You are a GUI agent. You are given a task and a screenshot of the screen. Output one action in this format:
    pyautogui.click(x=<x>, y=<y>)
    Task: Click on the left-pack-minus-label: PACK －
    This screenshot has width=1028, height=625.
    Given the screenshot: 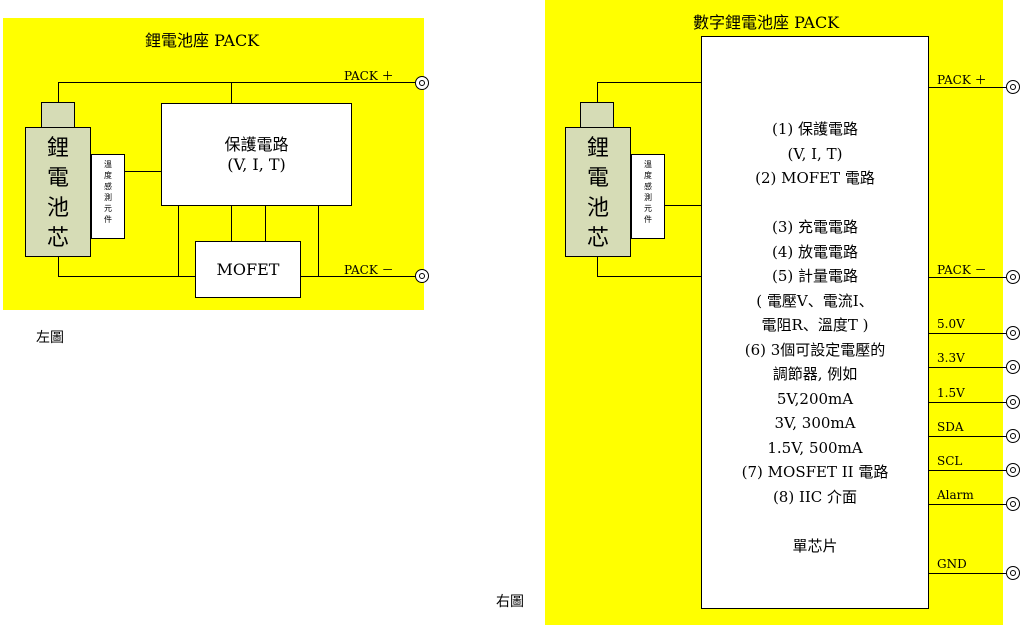 What is the action you would take?
    pyautogui.click(x=369, y=270)
    